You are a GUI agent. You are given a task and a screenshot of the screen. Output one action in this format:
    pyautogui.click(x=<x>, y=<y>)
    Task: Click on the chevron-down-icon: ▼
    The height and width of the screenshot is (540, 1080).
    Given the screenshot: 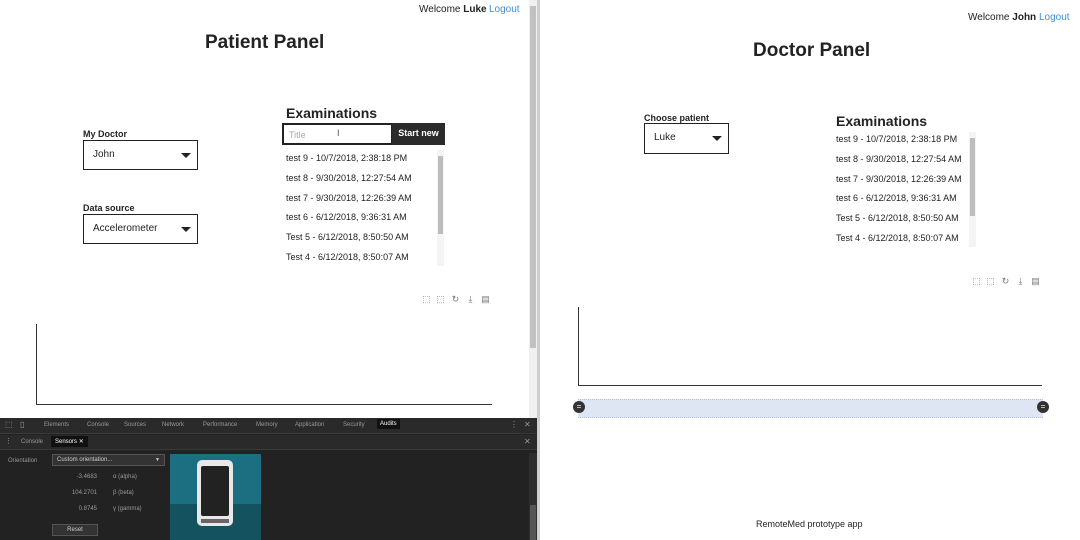 What is the action you would take?
    pyautogui.click(x=157, y=460)
    